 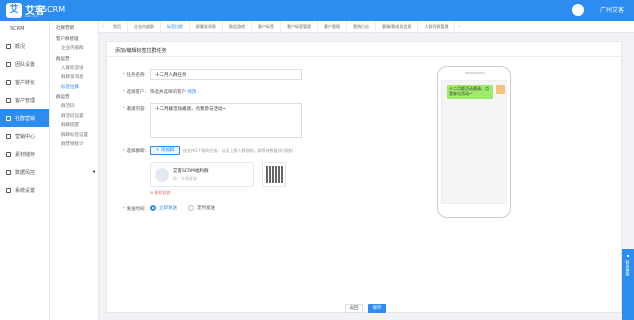 What do you see at coordinates (24, 64) in the screenshot?
I see `sidebar-item-team: 团队设置` at bounding box center [24, 64].